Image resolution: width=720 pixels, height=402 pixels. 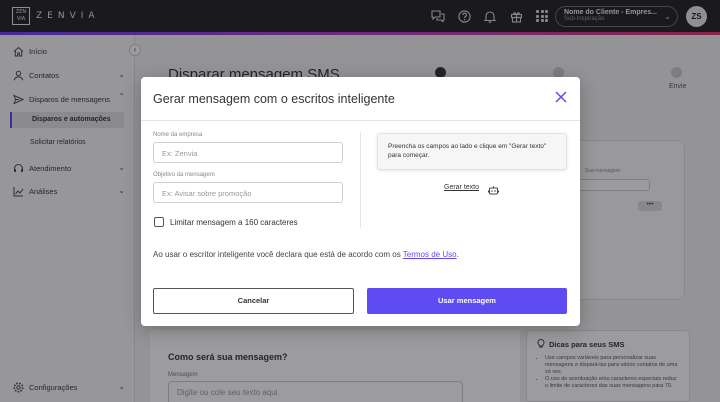 I want to click on robot-icon, so click(x=493, y=189).